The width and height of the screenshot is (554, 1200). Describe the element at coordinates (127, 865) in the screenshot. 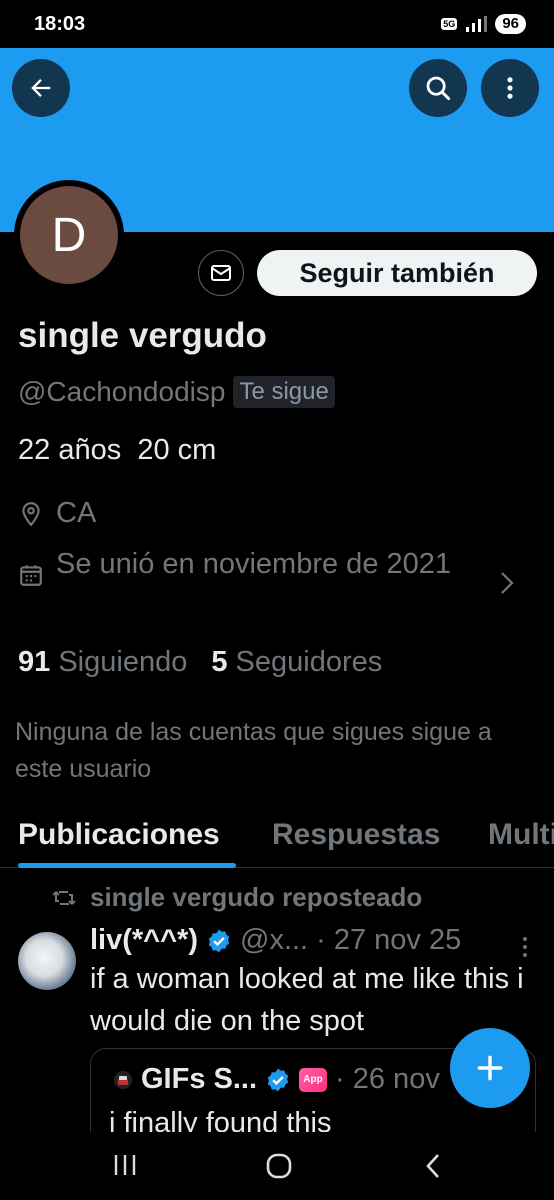

I see `active-tab-indicator` at that location.